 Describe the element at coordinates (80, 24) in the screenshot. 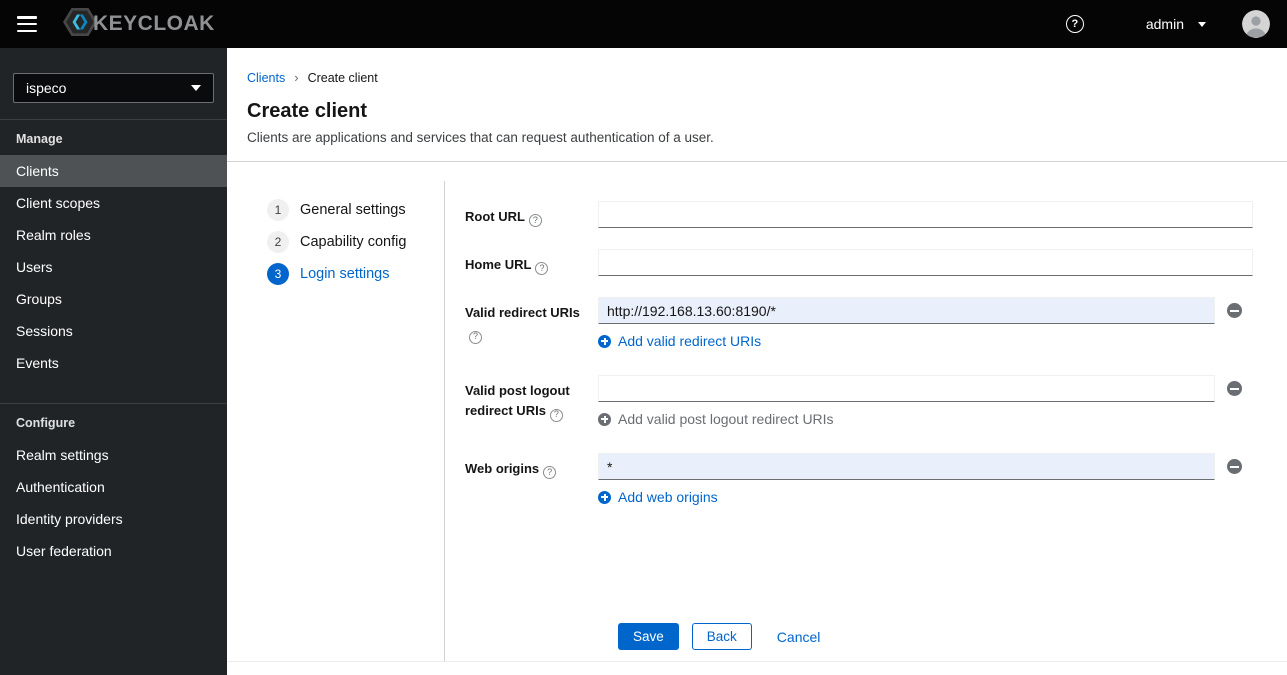

I see `keycloak-logo-icon` at that location.